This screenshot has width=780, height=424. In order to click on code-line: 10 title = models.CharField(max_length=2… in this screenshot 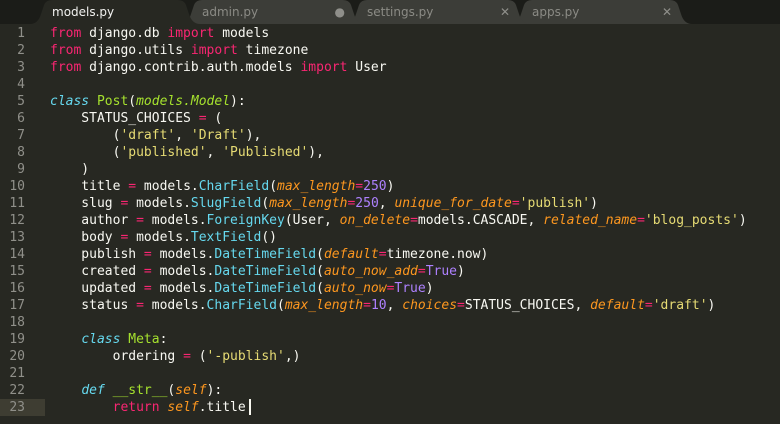, I will do `click(390, 186)`.